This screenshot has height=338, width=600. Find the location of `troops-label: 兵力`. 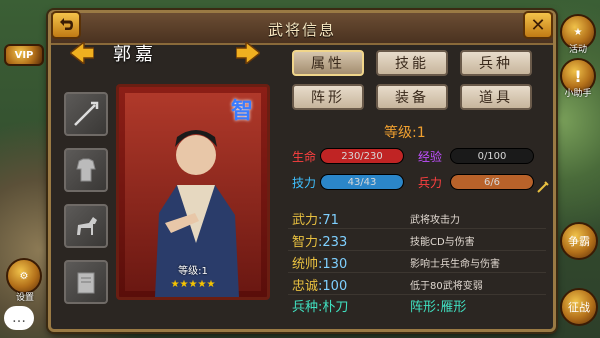

troops-label: 兵力 is located at coordinates (430, 183).